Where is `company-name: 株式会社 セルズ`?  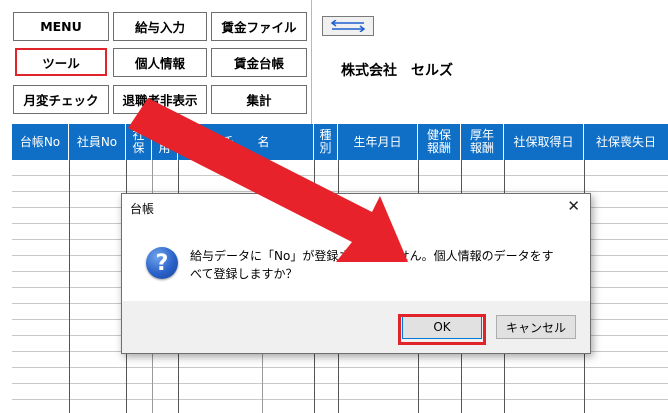
company-name: 株式会社 セルズ is located at coordinates (397, 71).